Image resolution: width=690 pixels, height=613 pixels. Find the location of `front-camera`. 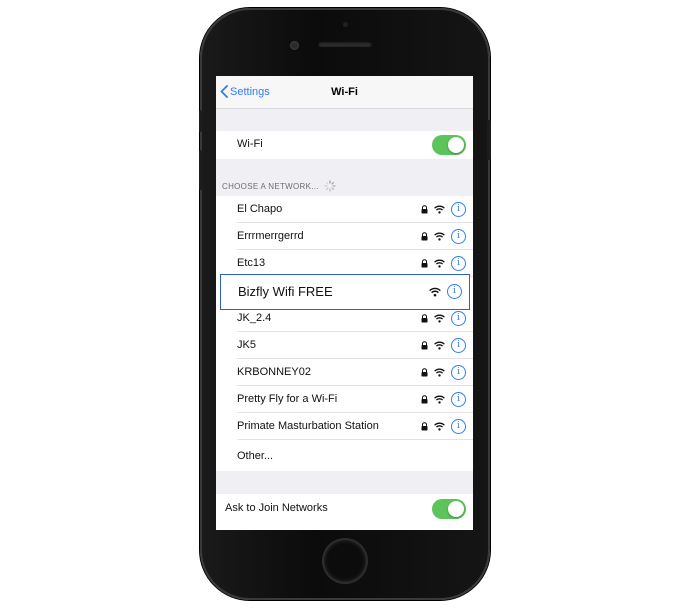

front-camera is located at coordinates (294, 45).